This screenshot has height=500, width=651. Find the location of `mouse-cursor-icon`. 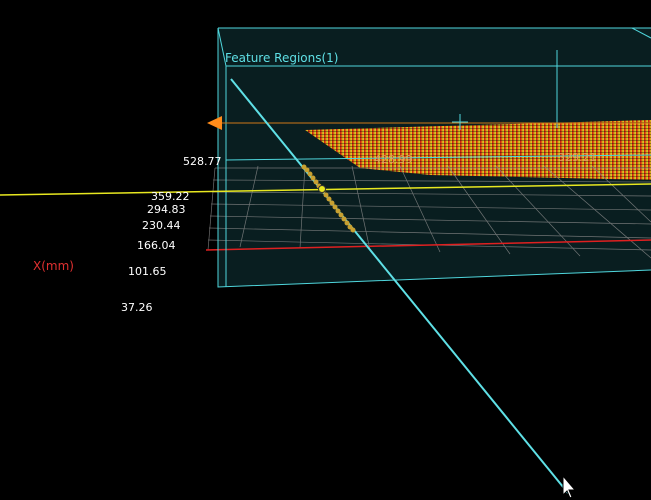

mouse-cursor-icon is located at coordinates (569, 486).